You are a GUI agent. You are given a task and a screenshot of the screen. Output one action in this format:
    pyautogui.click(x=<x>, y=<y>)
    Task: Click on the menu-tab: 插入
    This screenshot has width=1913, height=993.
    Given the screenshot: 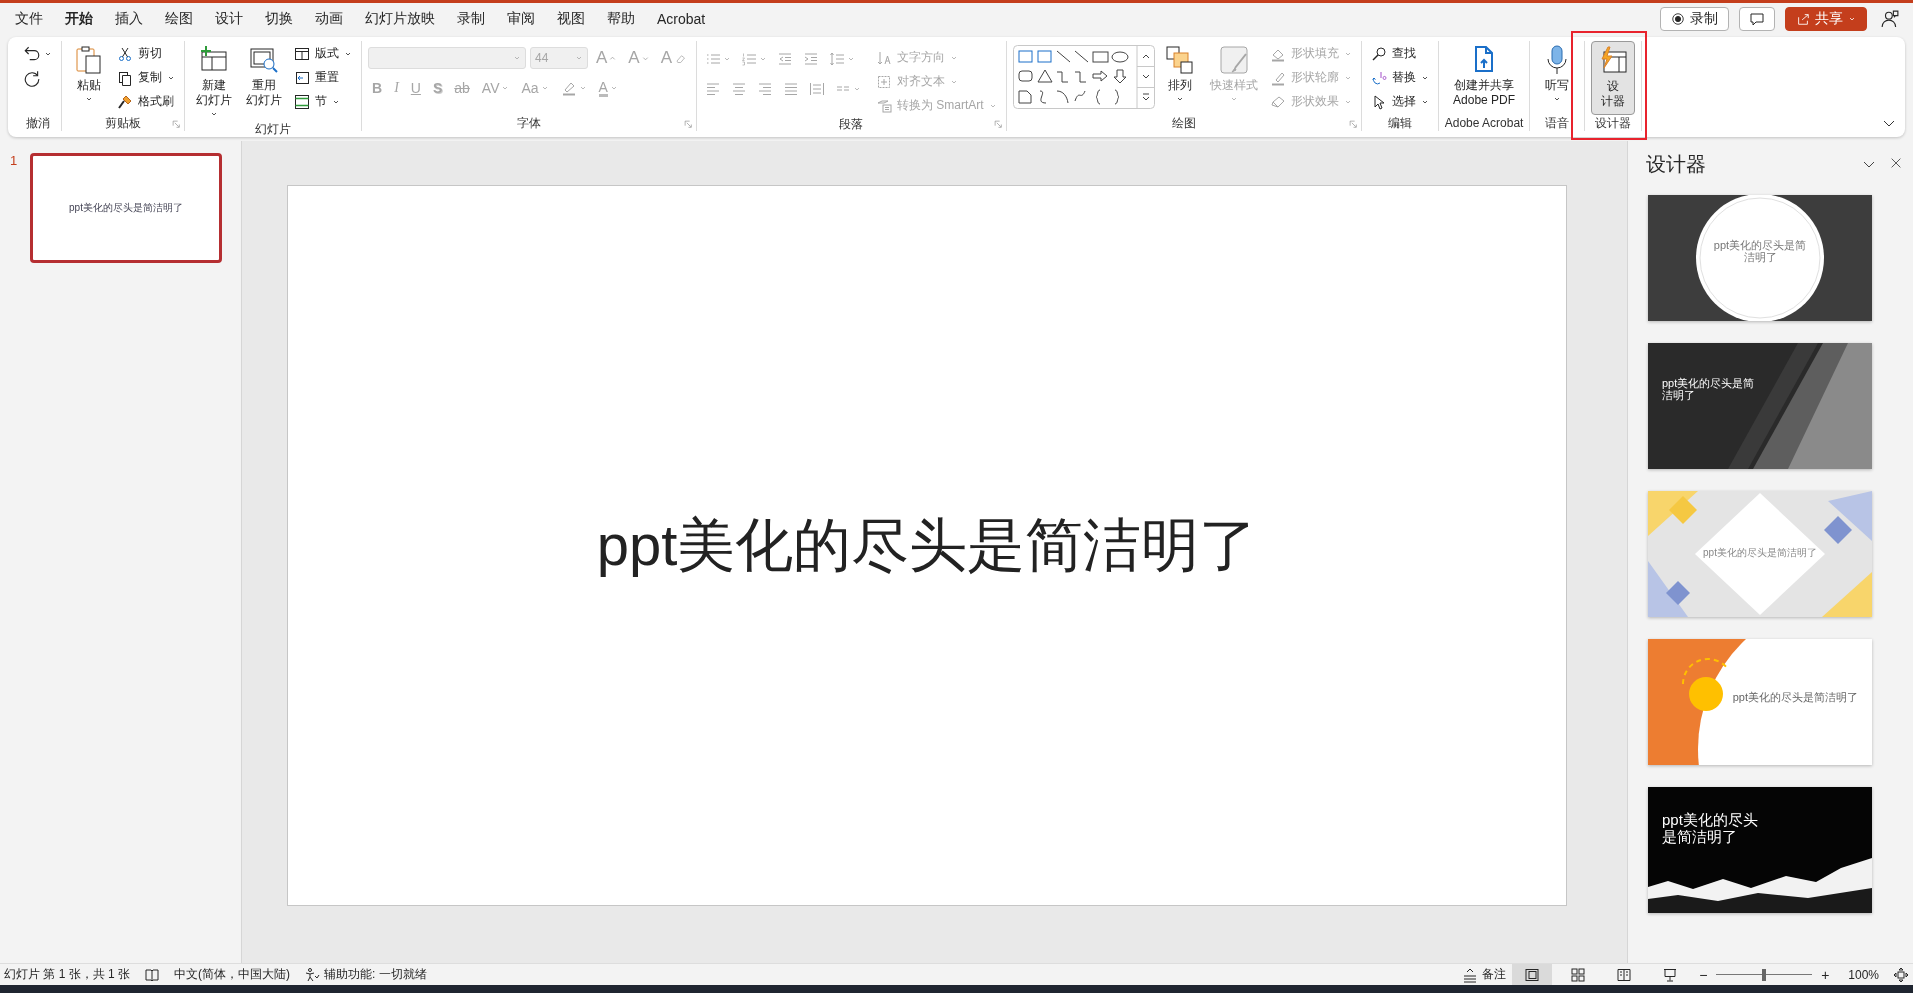 What is the action you would take?
    pyautogui.click(x=129, y=19)
    